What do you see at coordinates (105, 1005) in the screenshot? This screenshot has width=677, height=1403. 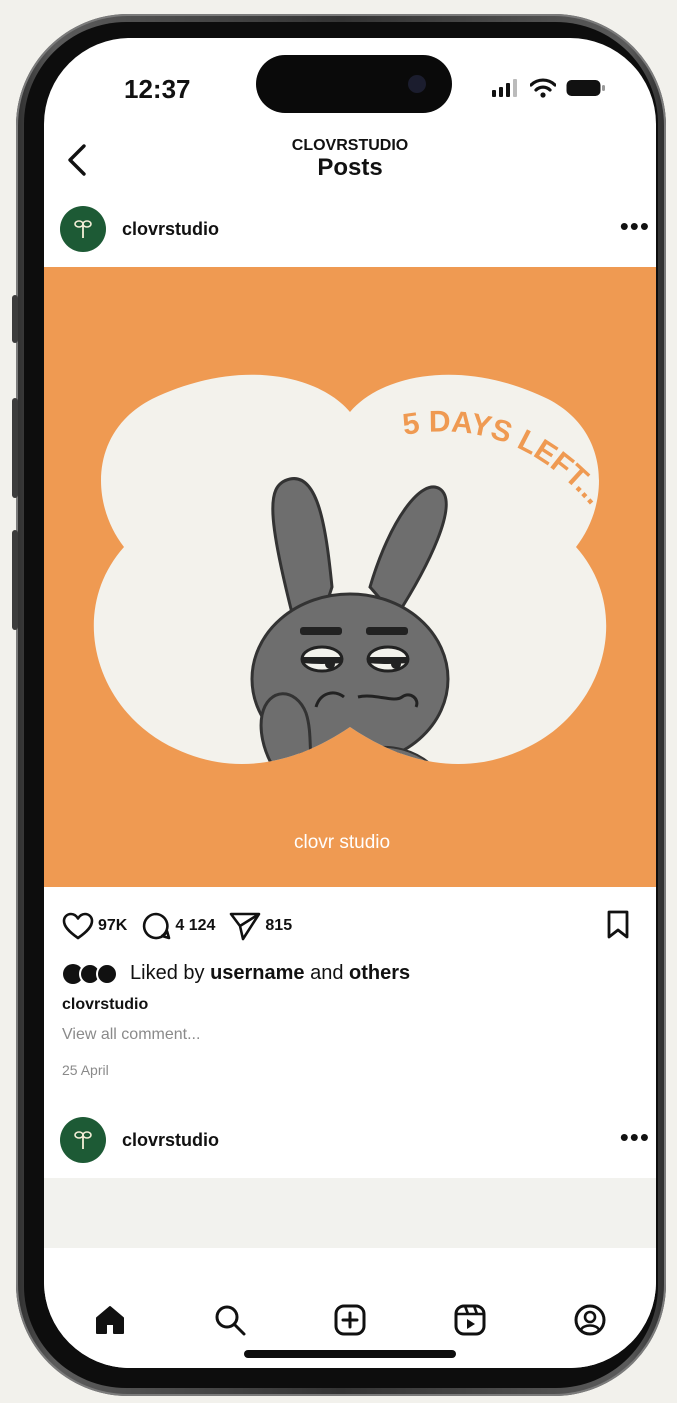 I see `caption-username: clovrstudio` at bounding box center [105, 1005].